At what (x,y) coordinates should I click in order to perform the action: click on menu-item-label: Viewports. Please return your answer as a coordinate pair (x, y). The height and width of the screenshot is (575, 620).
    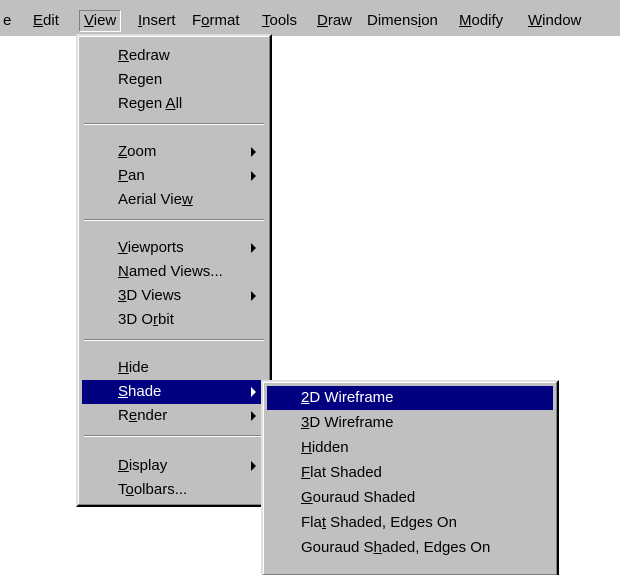
    Looking at the image, I should click on (151, 247).